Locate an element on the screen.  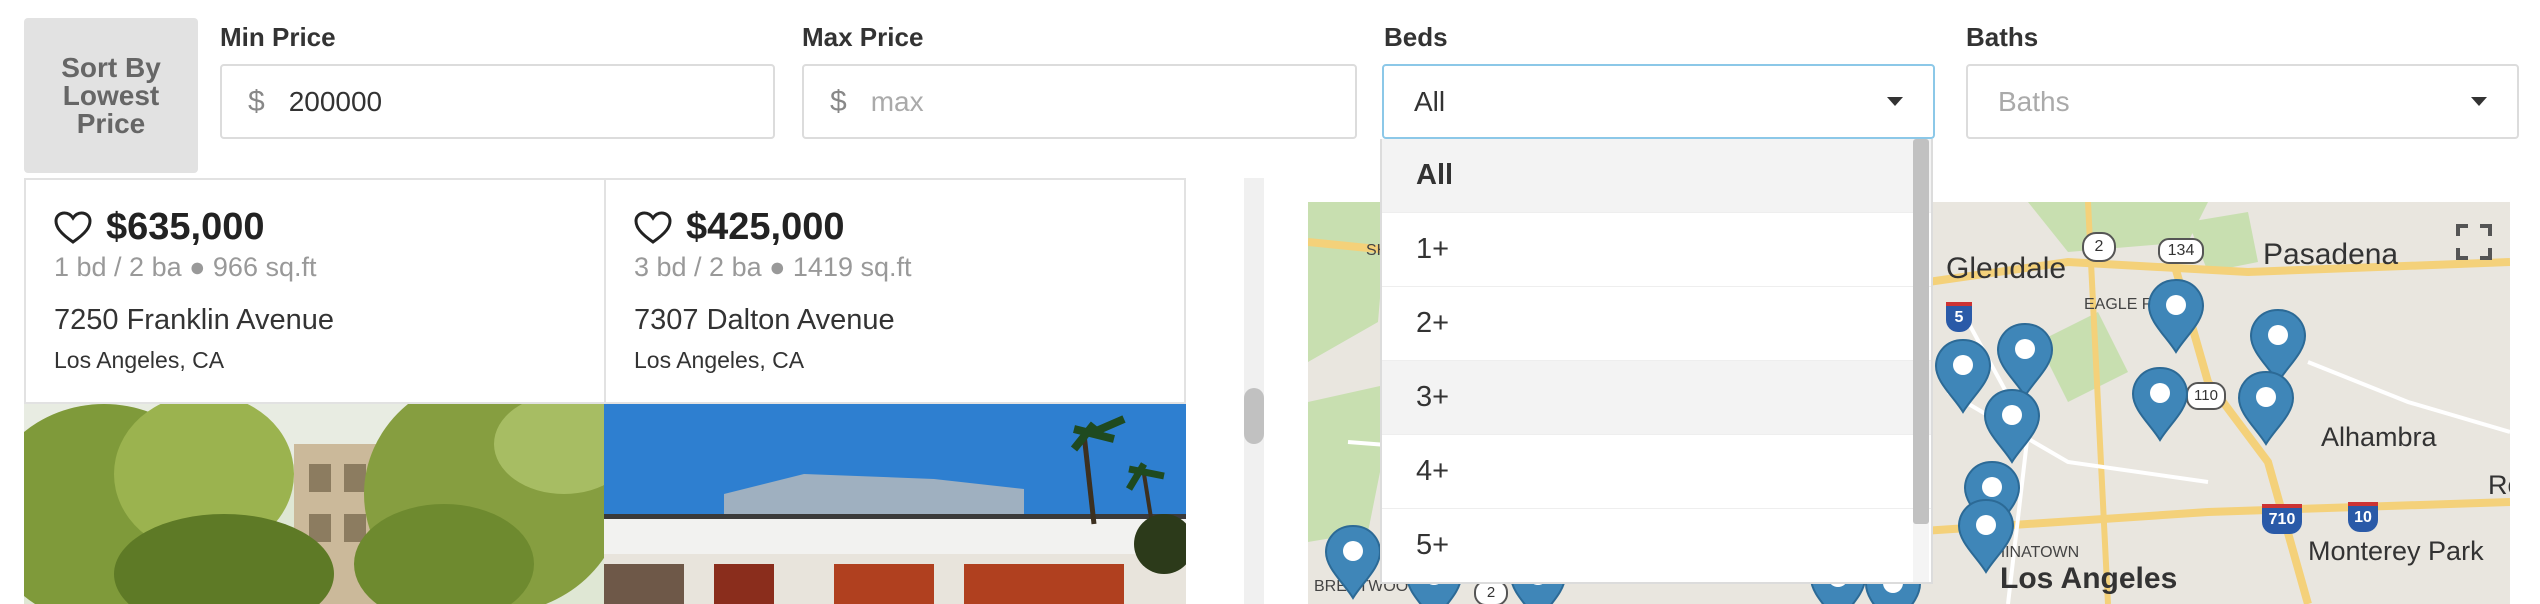
beds-option-2: 2+ is located at coordinates (1656, 324).